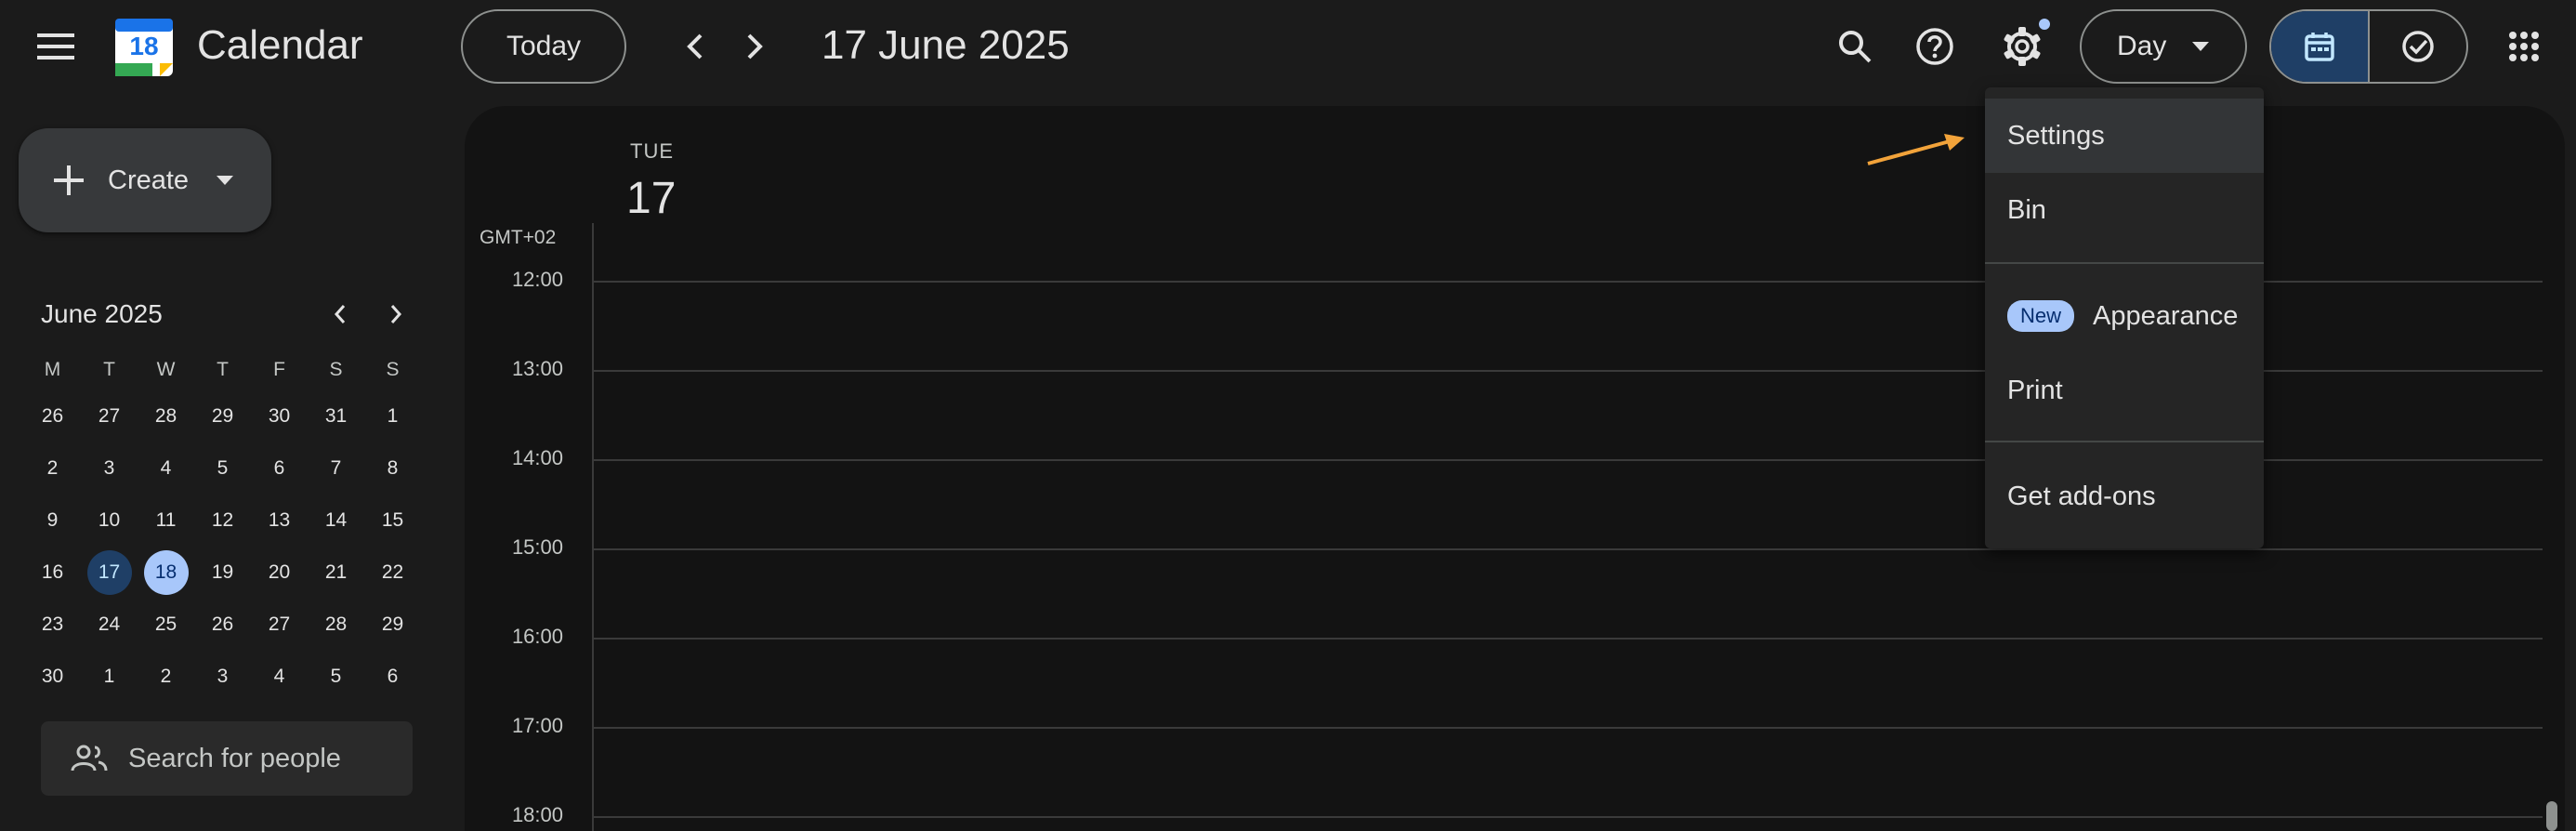 This screenshot has width=2576, height=831. I want to click on mini-calendar-cell: 8, so click(392, 468).